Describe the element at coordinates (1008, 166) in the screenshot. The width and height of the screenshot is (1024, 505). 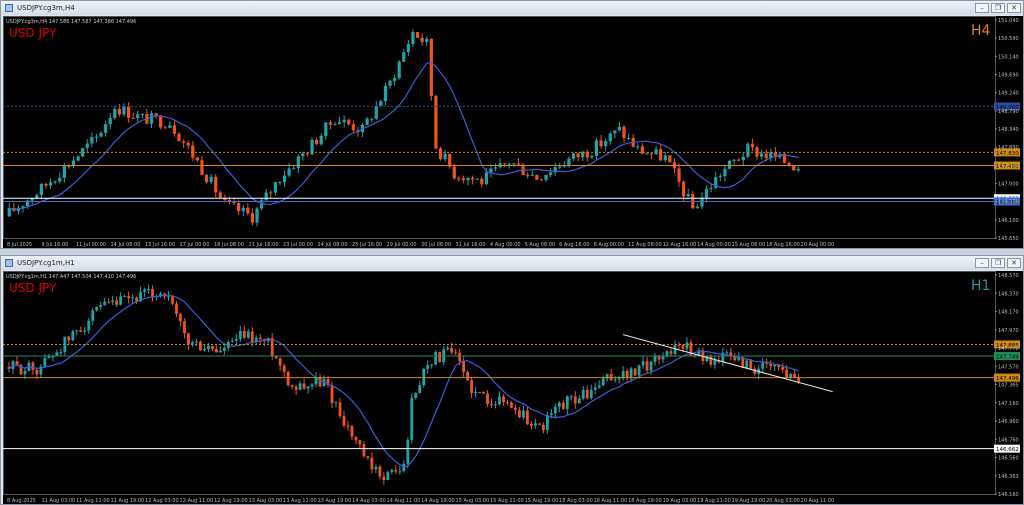
I see `y-tick-label: 147.450` at that location.